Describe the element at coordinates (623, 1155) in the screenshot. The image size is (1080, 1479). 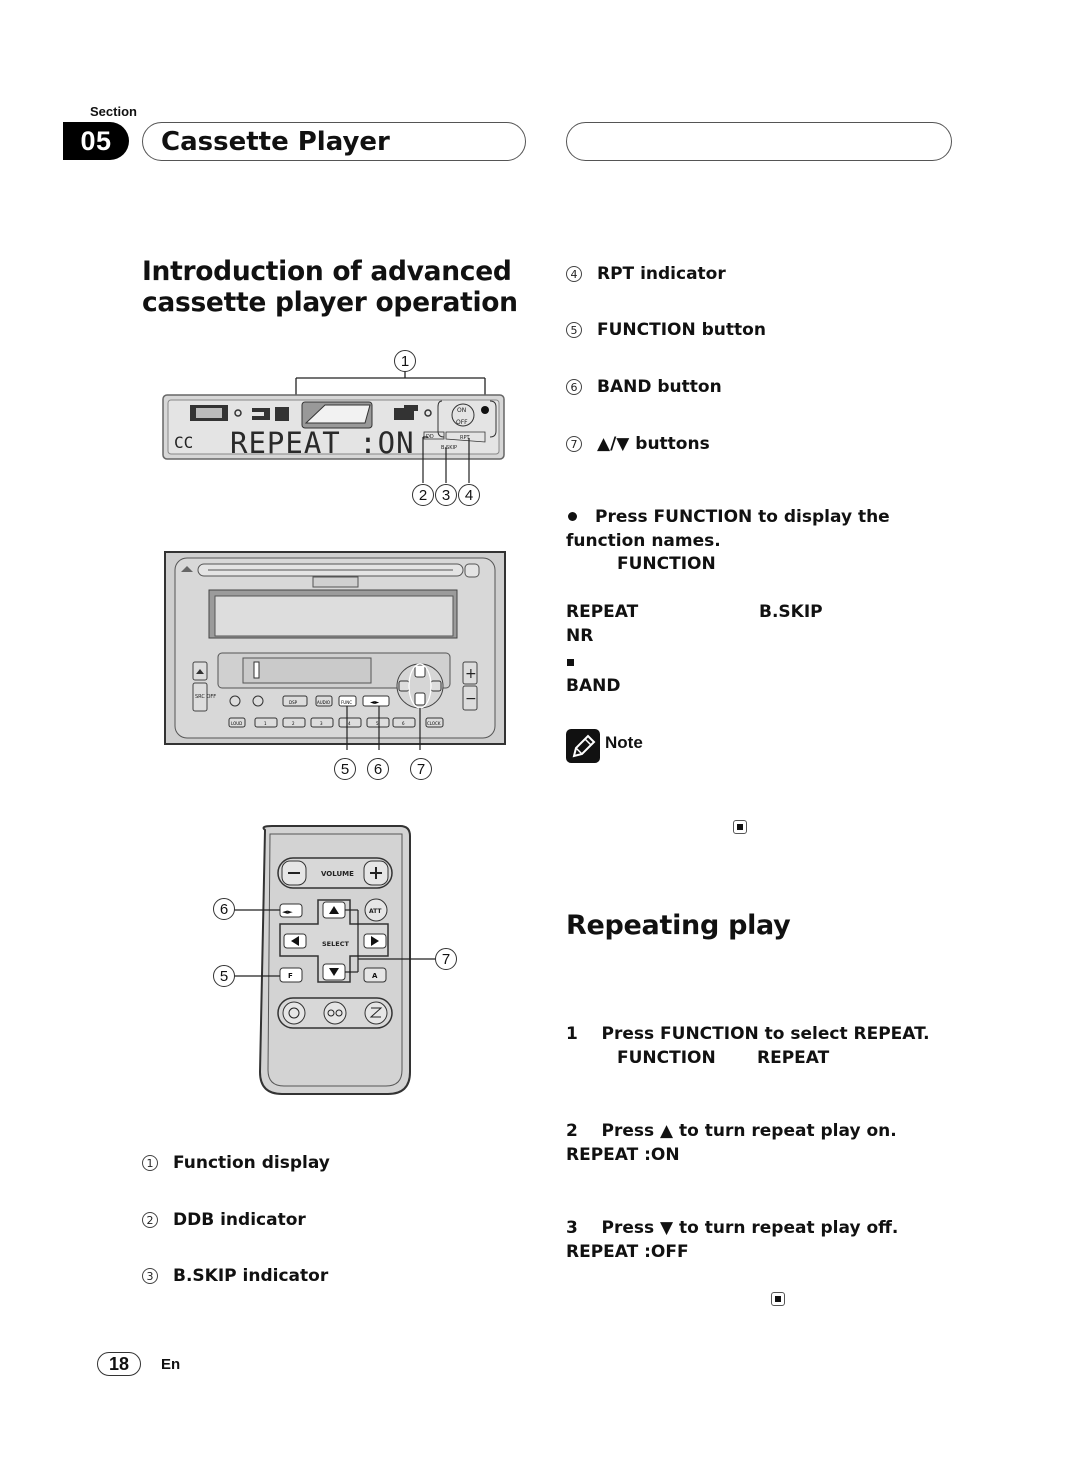
I see `step-2-result: REPEAT :ON` at that location.